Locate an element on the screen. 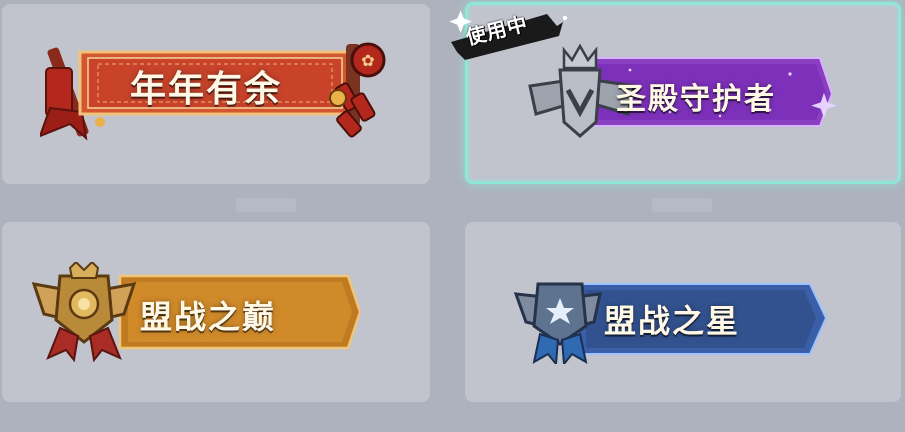 Image resolution: width=905 pixels, height=432 pixels. title-name-label: 年年有余 is located at coordinates (206, 89).